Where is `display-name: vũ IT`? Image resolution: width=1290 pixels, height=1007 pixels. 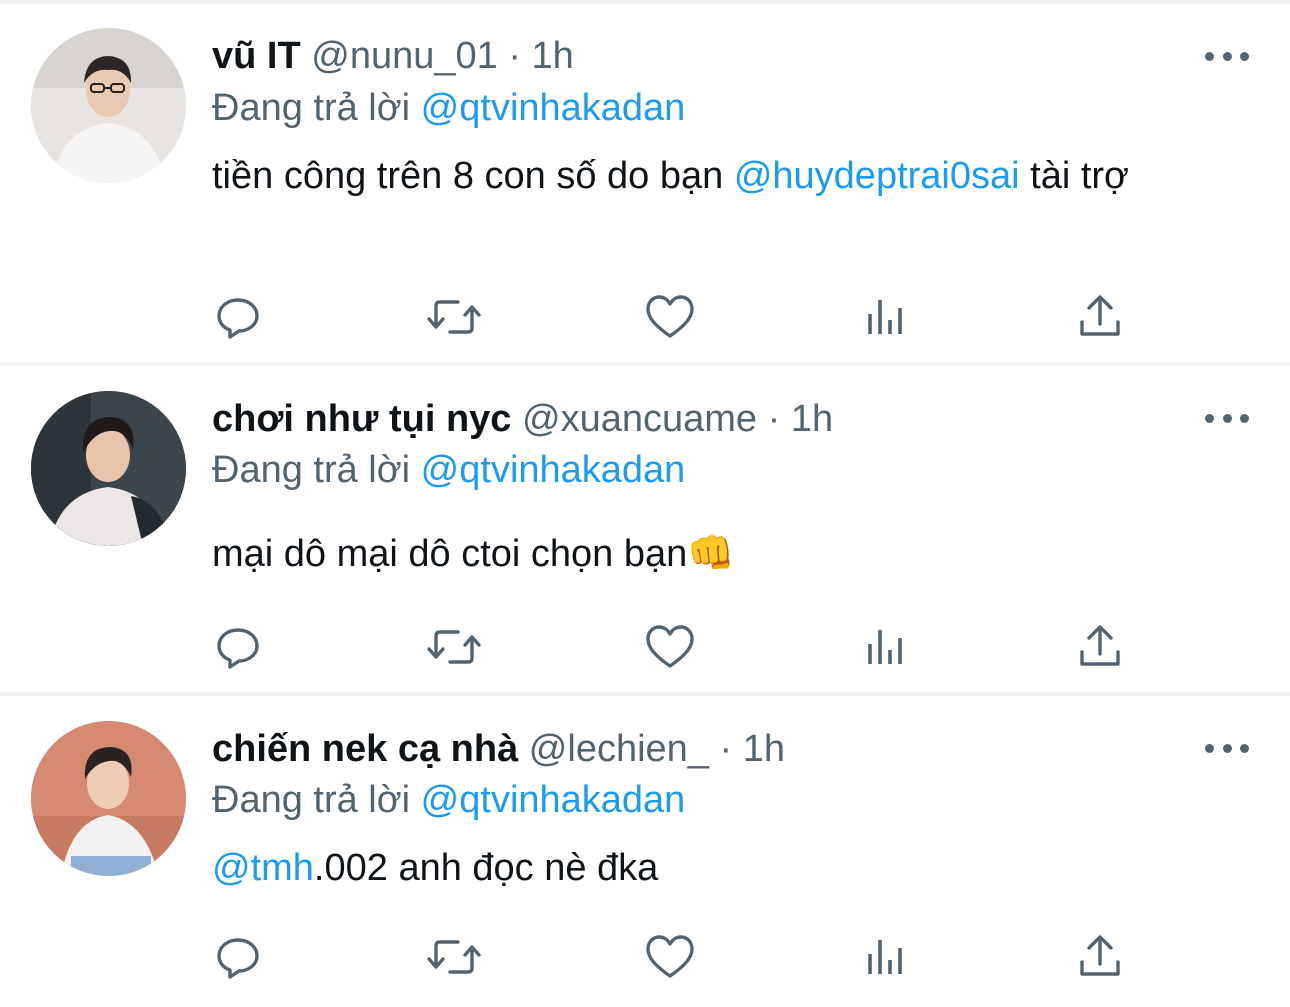
display-name: vũ IT is located at coordinates (256, 56).